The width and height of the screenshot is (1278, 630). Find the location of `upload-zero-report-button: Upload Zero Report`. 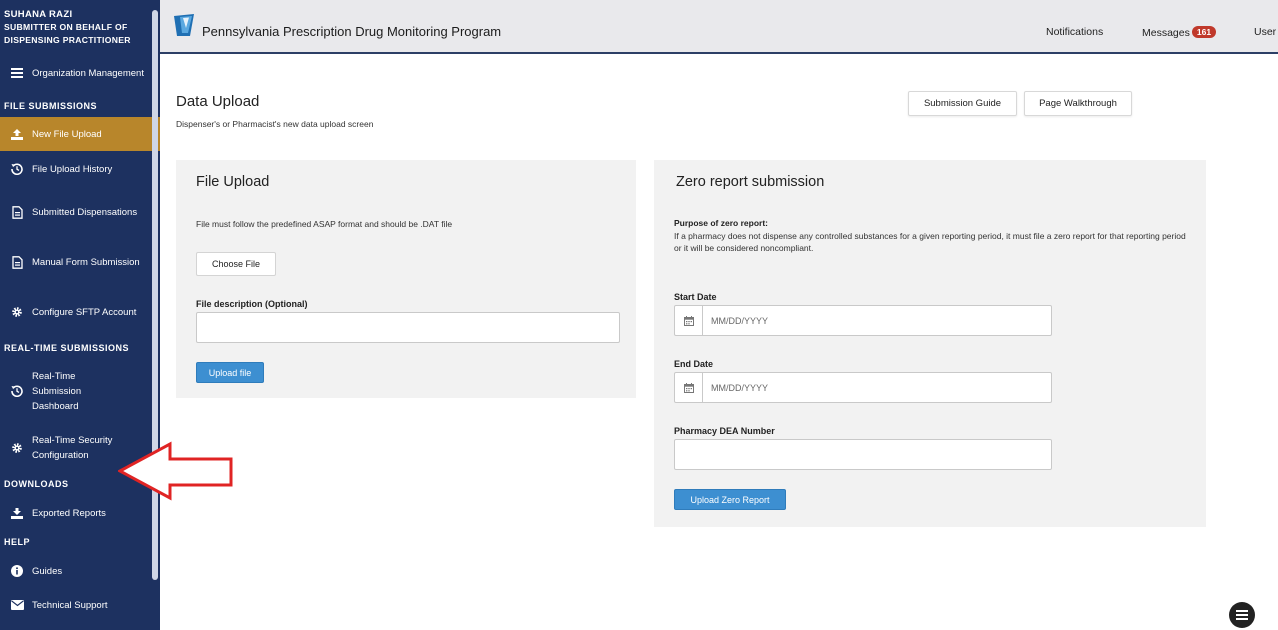

upload-zero-report-button: Upload Zero Report is located at coordinates (730, 499).